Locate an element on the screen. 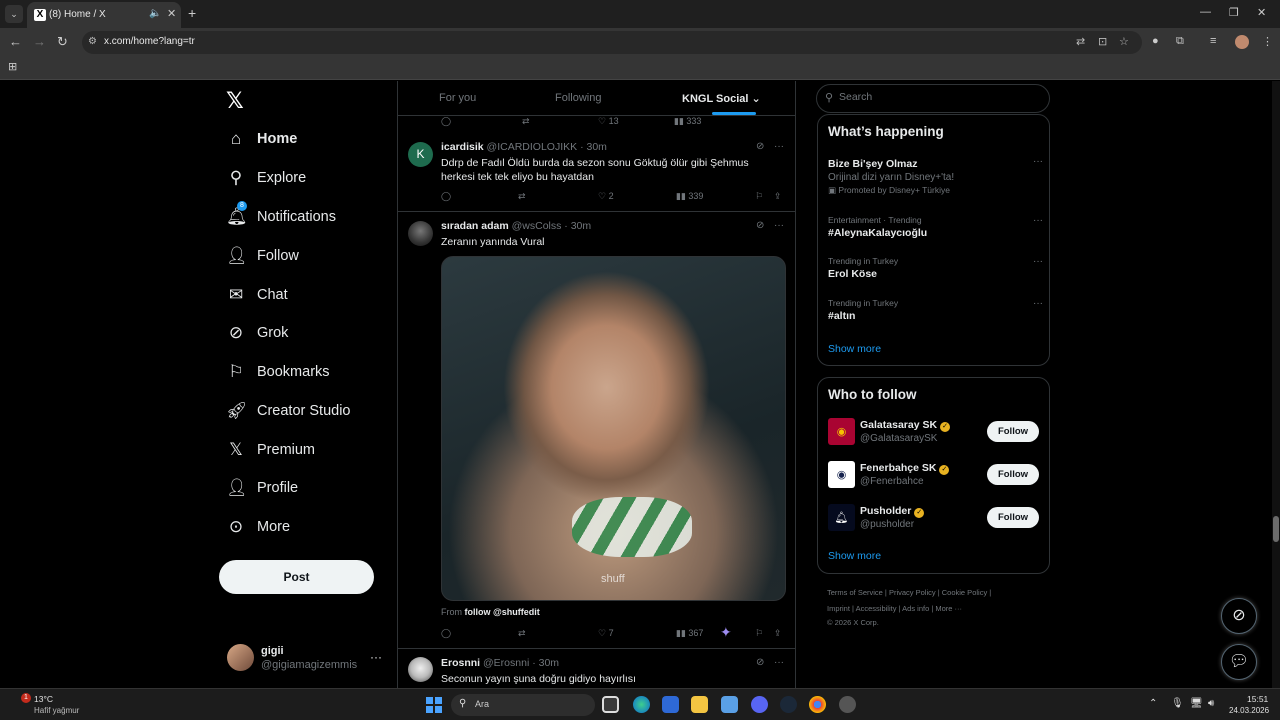 The image size is (1280, 720). extensions-puzzle-icon: ⧉ is located at coordinates (1180, 41).